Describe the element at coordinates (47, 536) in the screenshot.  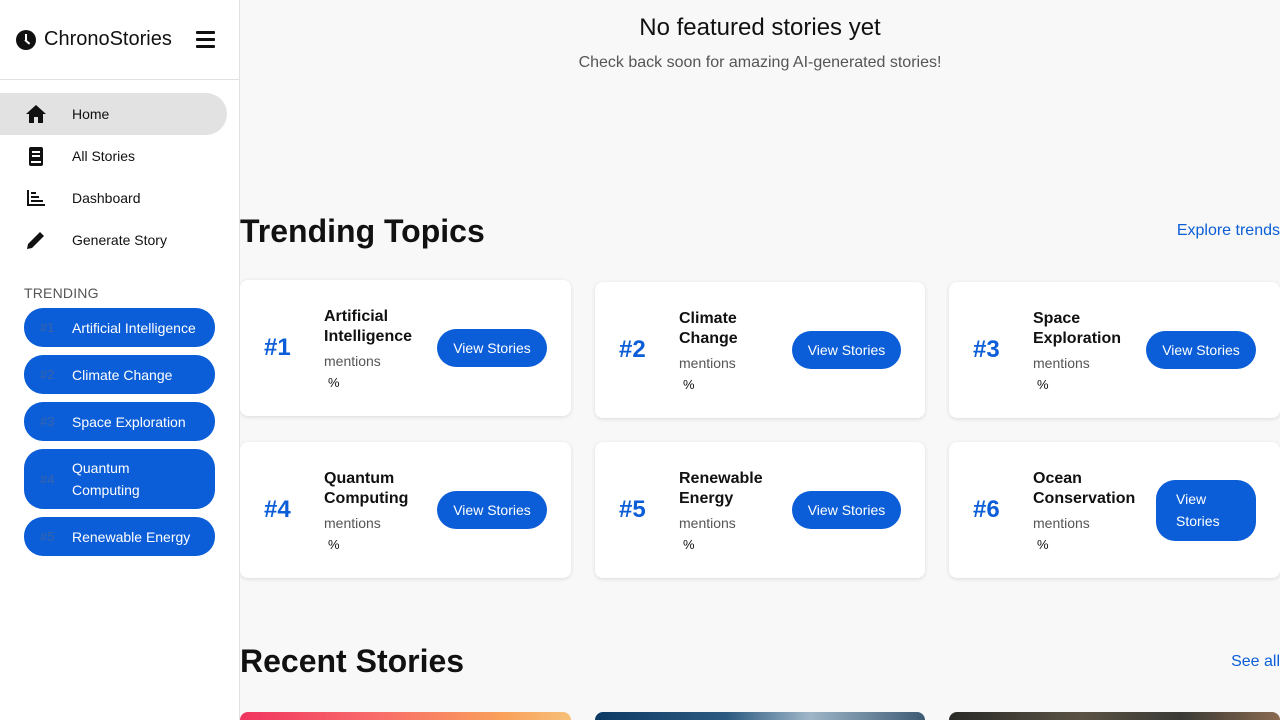
I see `trending-rank: #5` at that location.